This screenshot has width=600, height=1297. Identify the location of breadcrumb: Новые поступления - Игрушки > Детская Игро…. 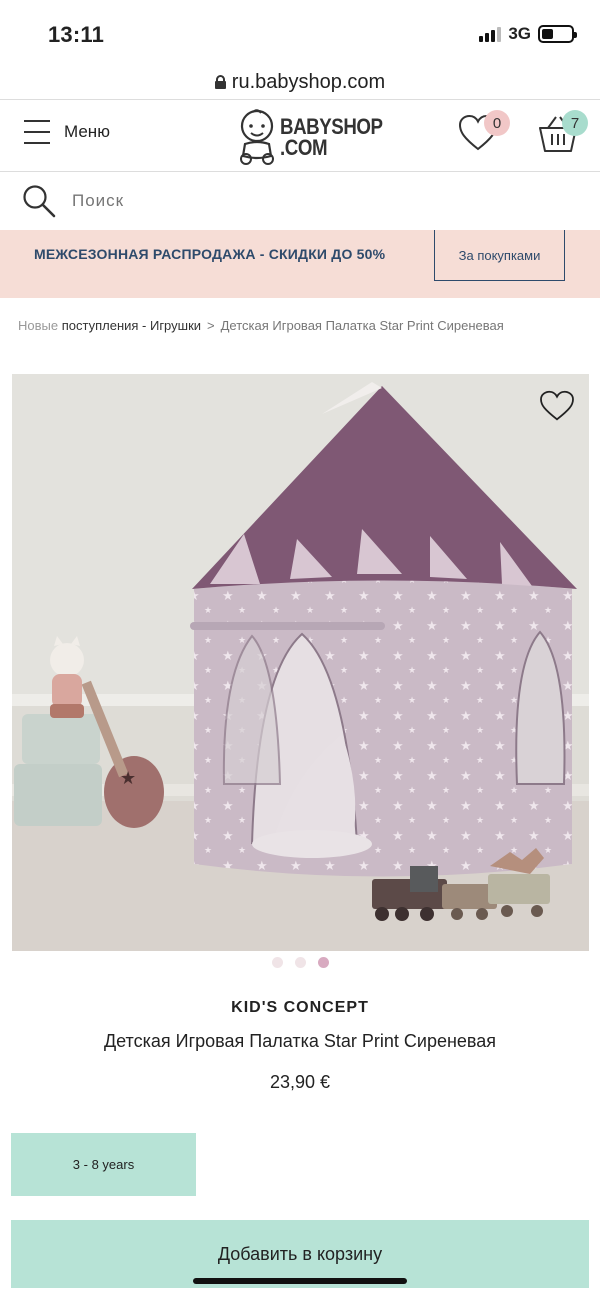
(303, 325).